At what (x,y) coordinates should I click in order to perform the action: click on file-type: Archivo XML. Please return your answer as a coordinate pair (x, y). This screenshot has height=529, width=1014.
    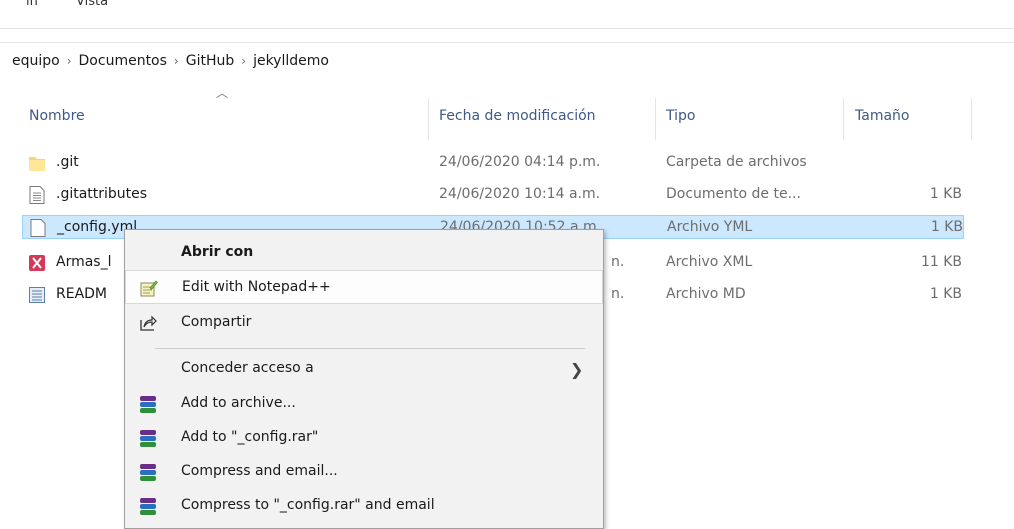
    Looking at the image, I should click on (709, 262).